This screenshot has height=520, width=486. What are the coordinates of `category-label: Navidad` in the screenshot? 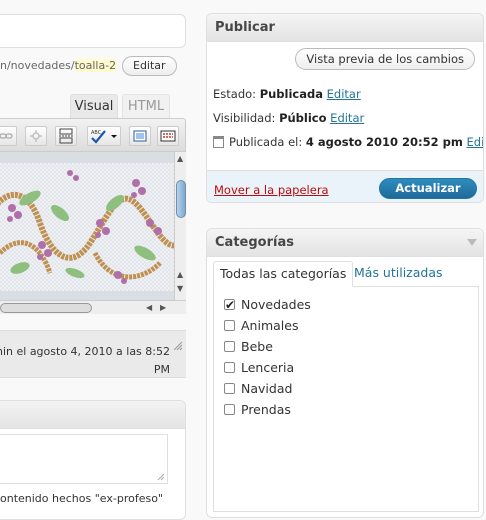 It's located at (267, 388).